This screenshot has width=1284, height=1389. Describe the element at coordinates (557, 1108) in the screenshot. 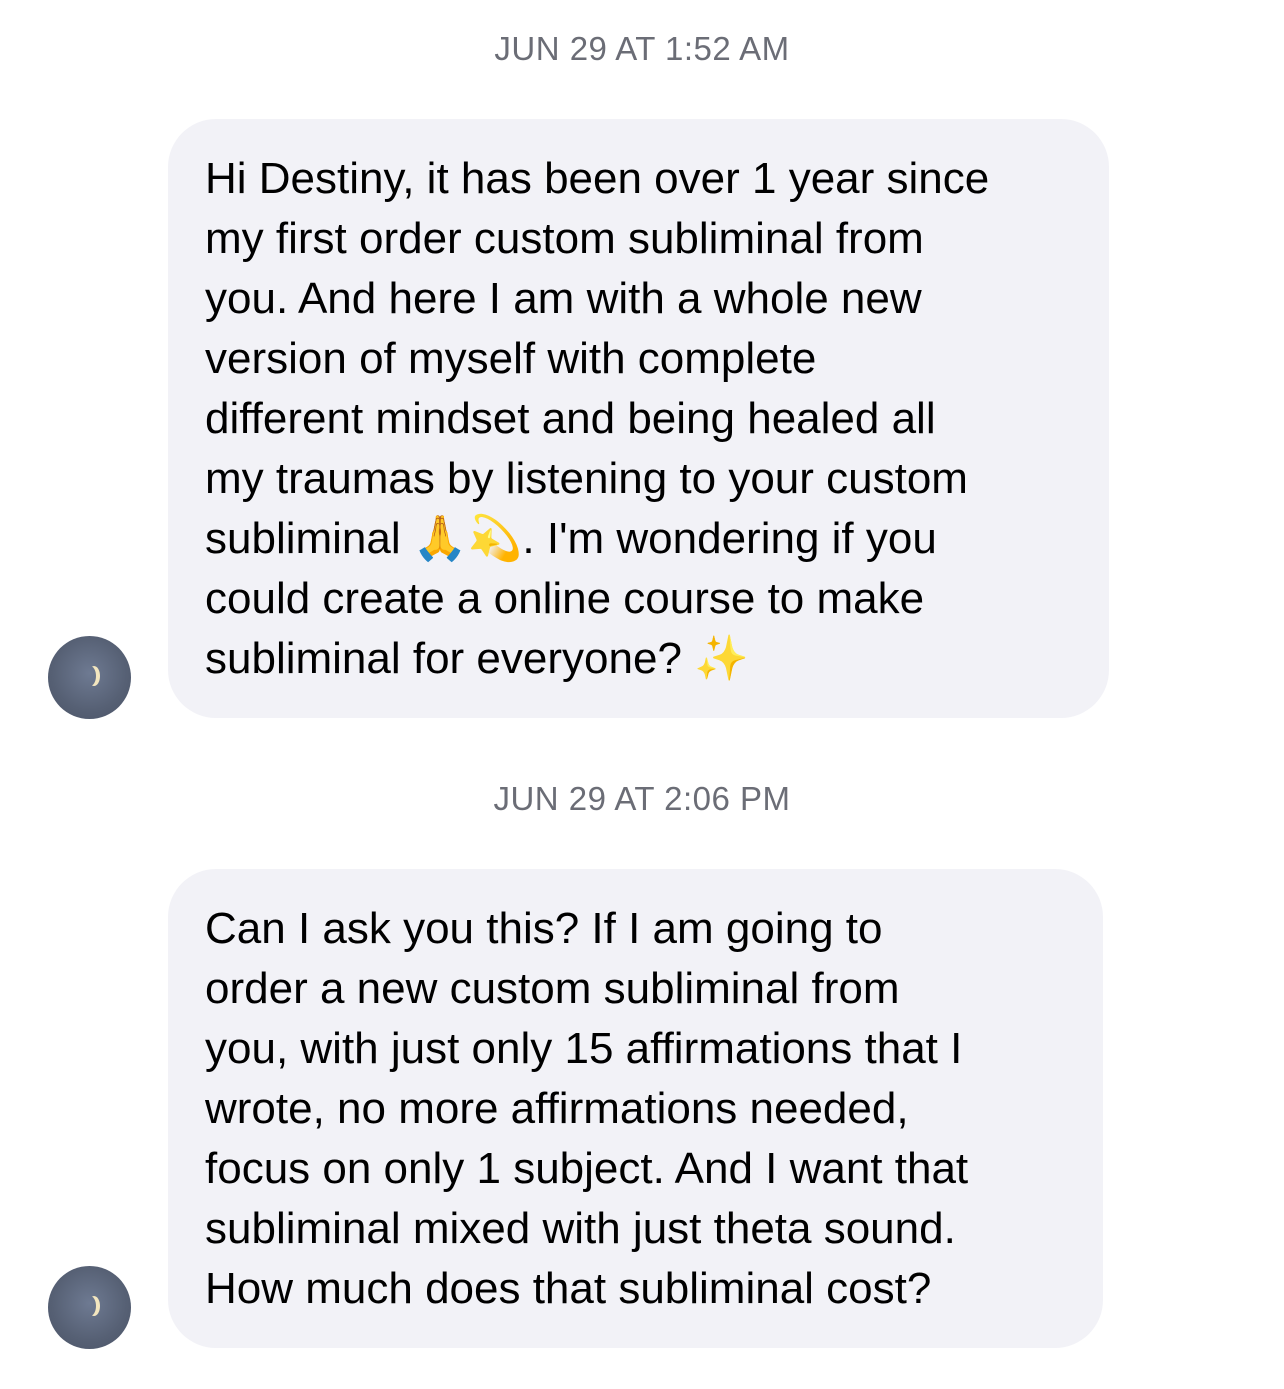

I see `message-line: wrote, no more affirmations needed,` at that location.